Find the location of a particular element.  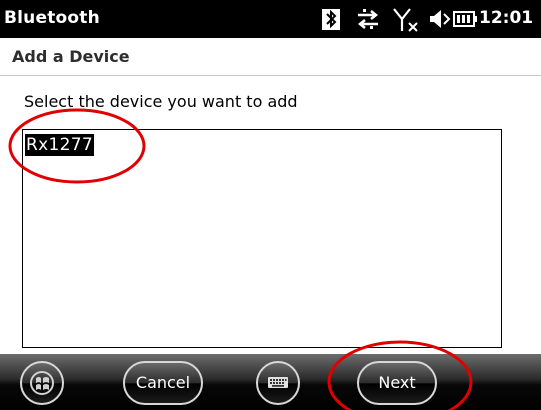

keyboard-button is located at coordinates (278, 383).